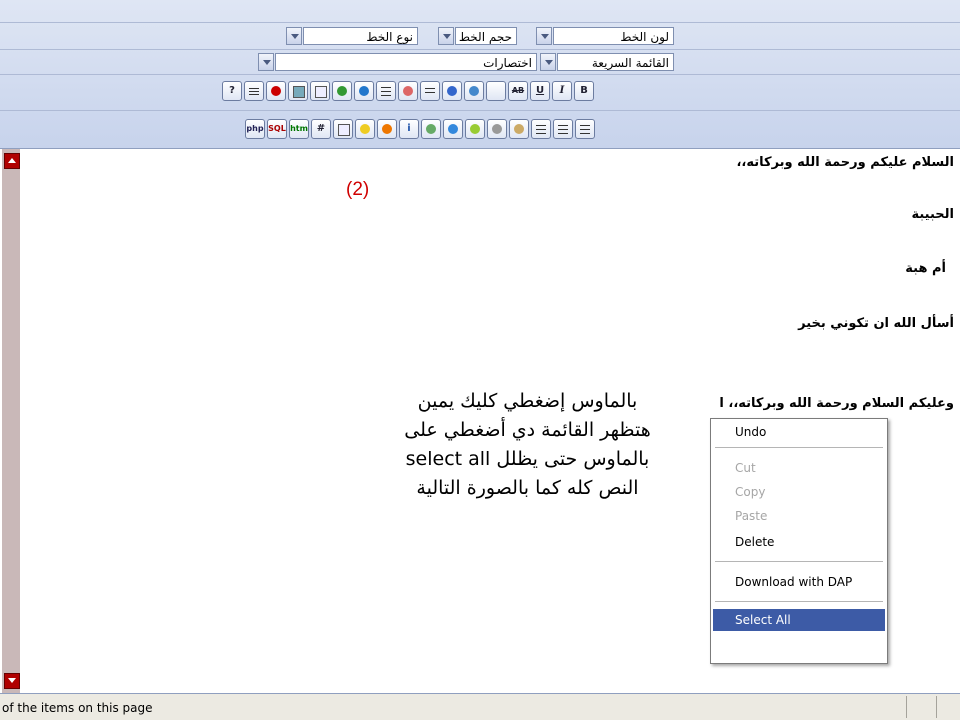  Describe the element at coordinates (255, 129) in the screenshot. I see `php-icon: php` at that location.